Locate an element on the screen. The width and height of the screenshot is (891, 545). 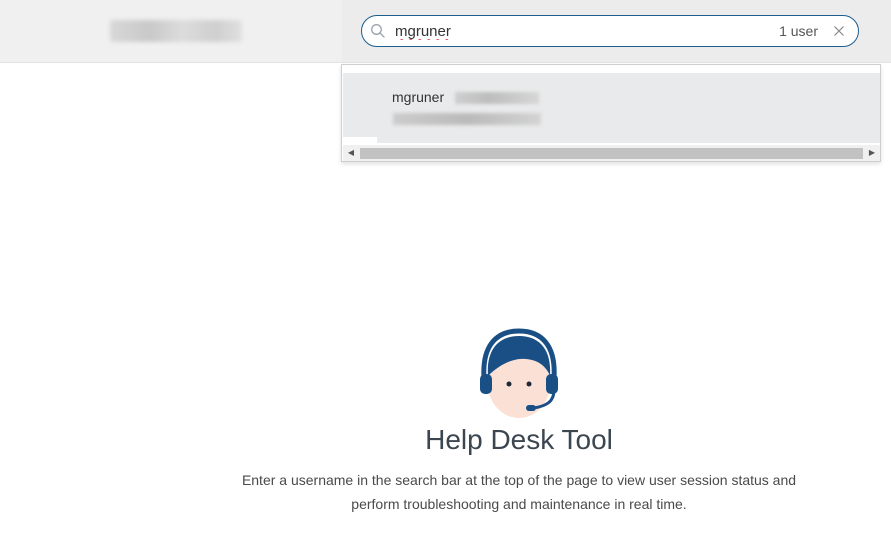
search-icon is located at coordinates (378, 31).